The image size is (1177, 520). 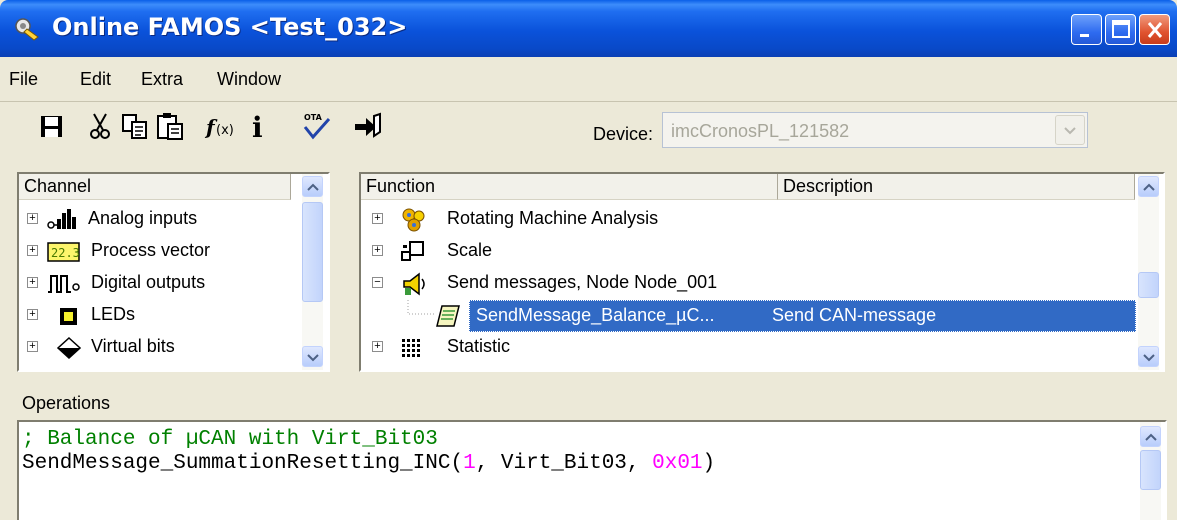 I want to click on scale-icon, so click(x=412, y=251).